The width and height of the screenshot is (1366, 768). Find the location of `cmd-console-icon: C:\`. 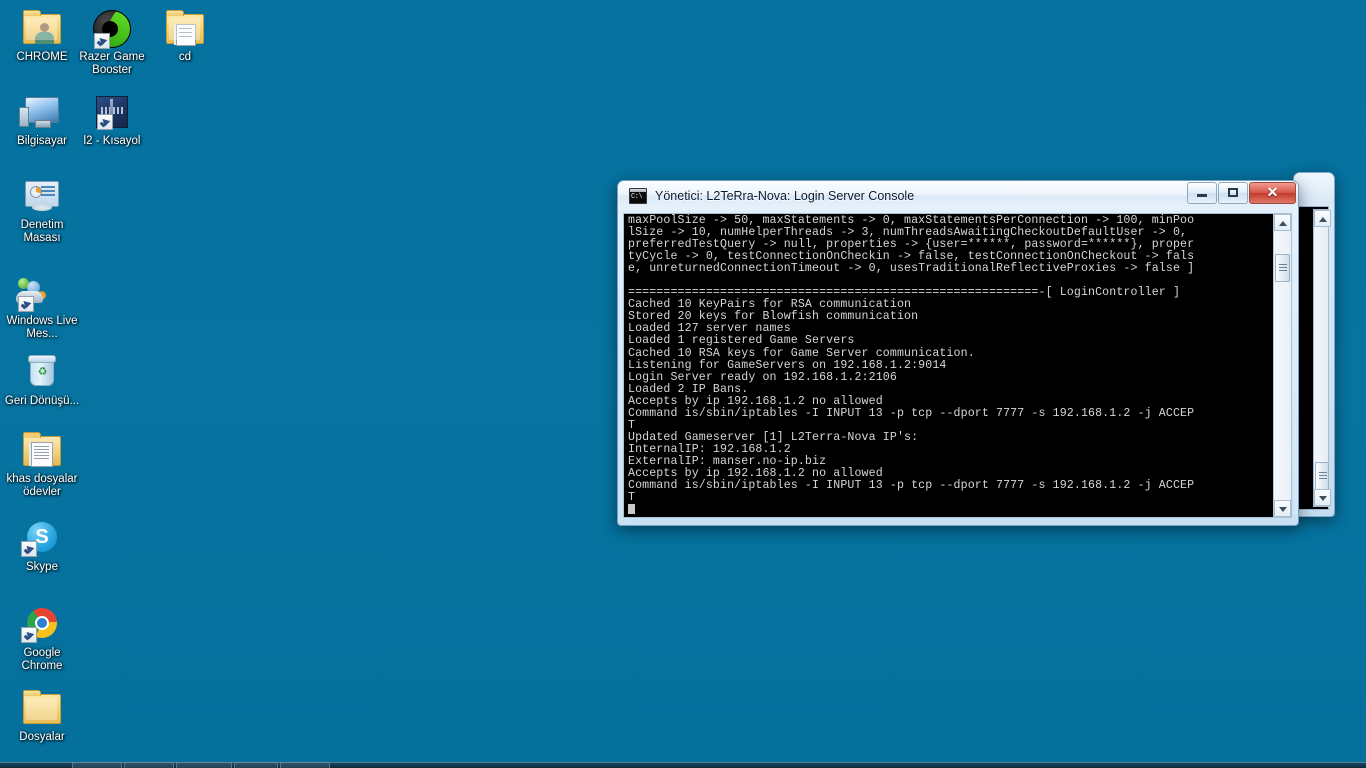

cmd-console-icon: C:\ is located at coordinates (638, 195).